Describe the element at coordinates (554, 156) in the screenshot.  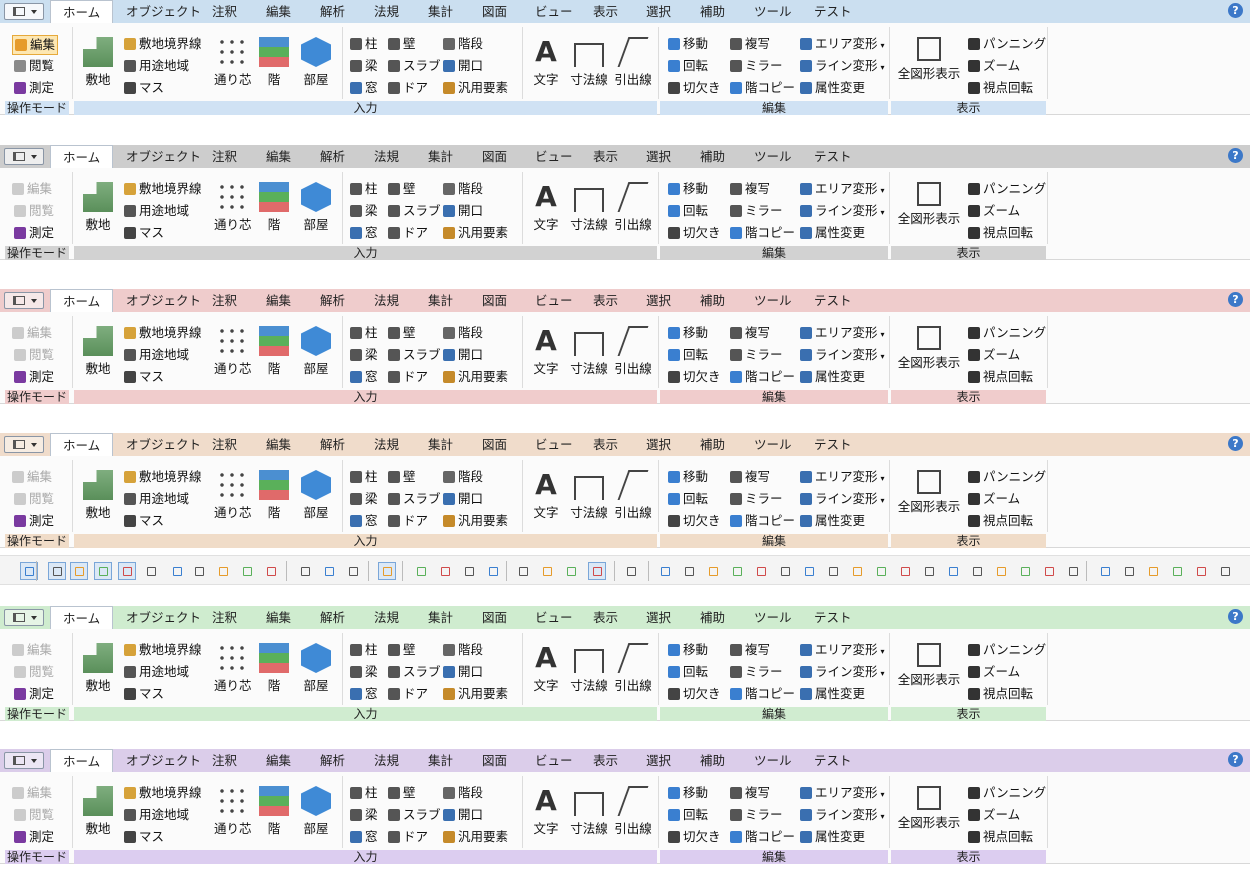
I see `tab-8: ビュー` at that location.